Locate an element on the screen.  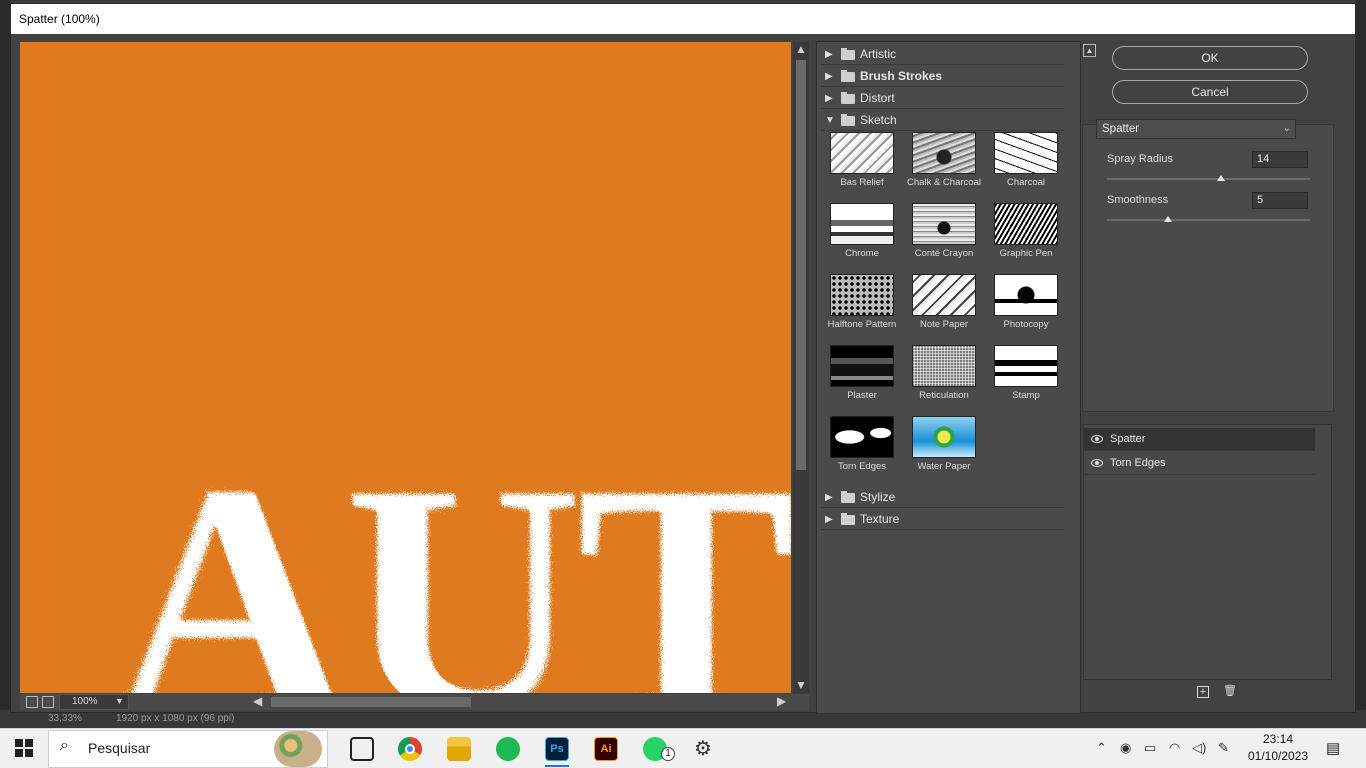
filter-thumbnail: Photocopy is located at coordinates (1026, 309).